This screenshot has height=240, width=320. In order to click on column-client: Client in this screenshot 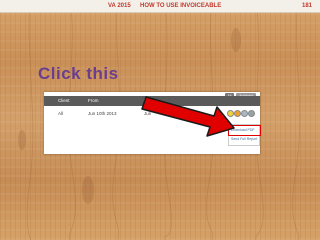, I will do `click(64, 100)`.